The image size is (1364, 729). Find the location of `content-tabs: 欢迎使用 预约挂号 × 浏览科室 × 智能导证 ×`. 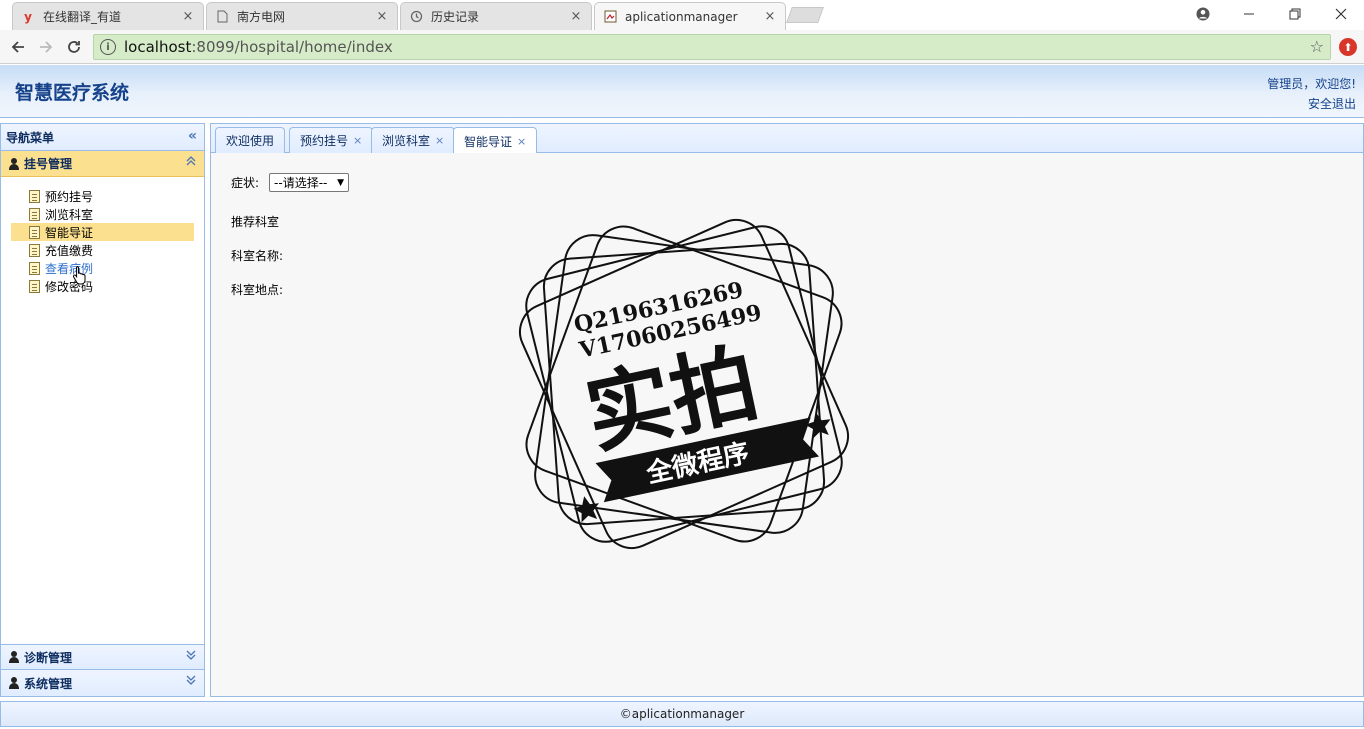

content-tabs: 欢迎使用 预约挂号 × 浏览科室 × 智能导证 × is located at coordinates (787, 139).